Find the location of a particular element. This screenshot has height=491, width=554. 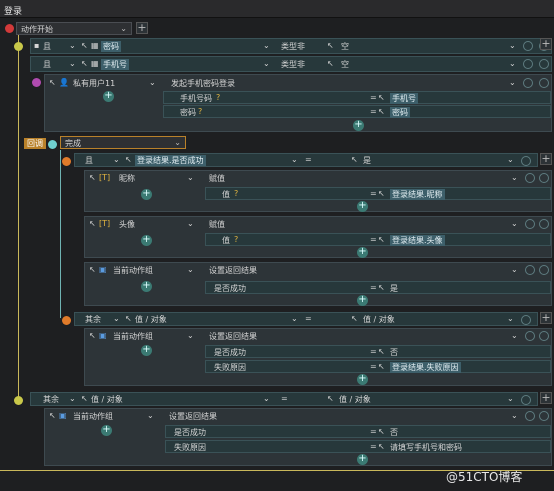

variable-icon: [T] is located at coordinates (105, 177).